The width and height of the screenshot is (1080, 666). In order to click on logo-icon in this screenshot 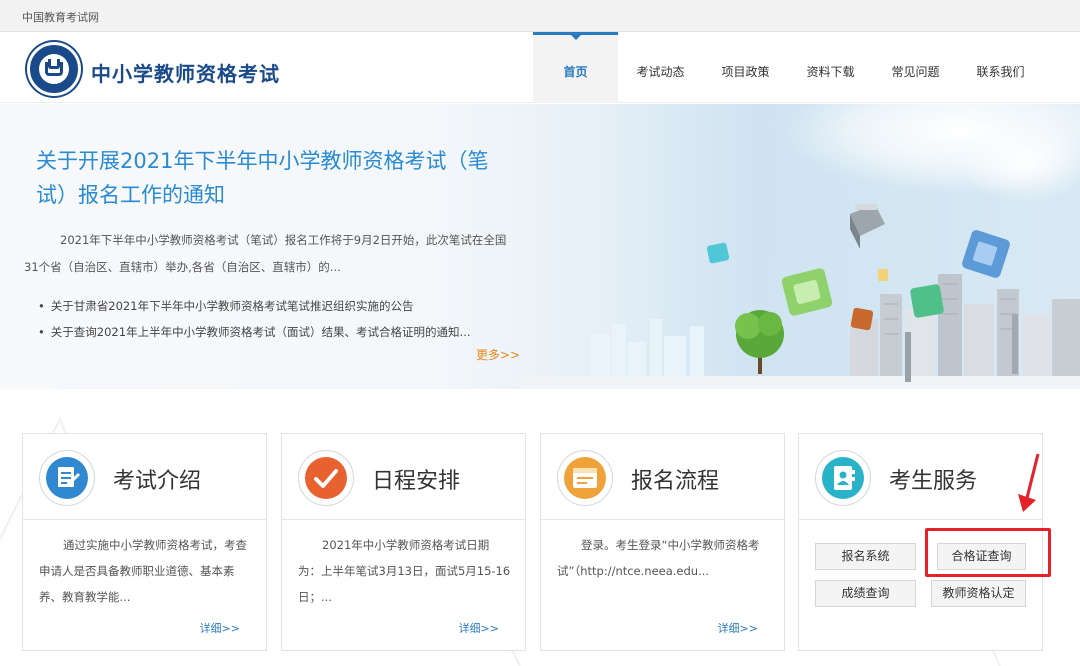, I will do `click(54, 69)`.